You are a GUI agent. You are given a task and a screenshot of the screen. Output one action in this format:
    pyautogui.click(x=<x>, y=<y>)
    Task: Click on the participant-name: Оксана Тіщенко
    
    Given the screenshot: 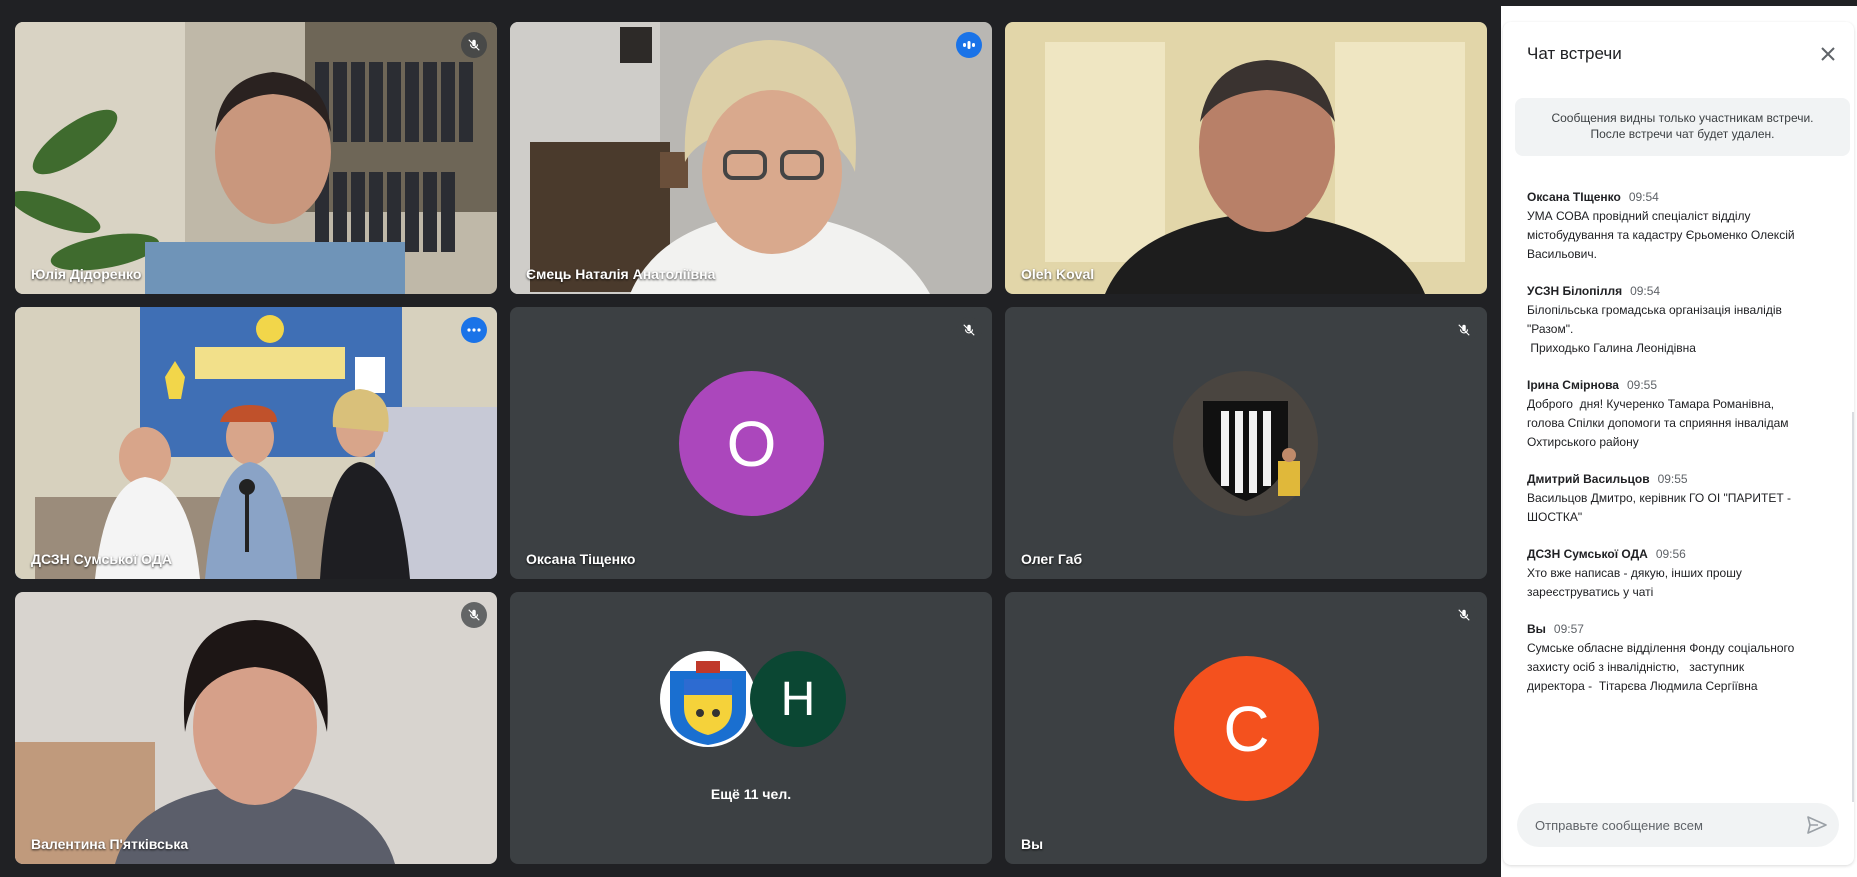 What is the action you would take?
    pyautogui.click(x=581, y=559)
    